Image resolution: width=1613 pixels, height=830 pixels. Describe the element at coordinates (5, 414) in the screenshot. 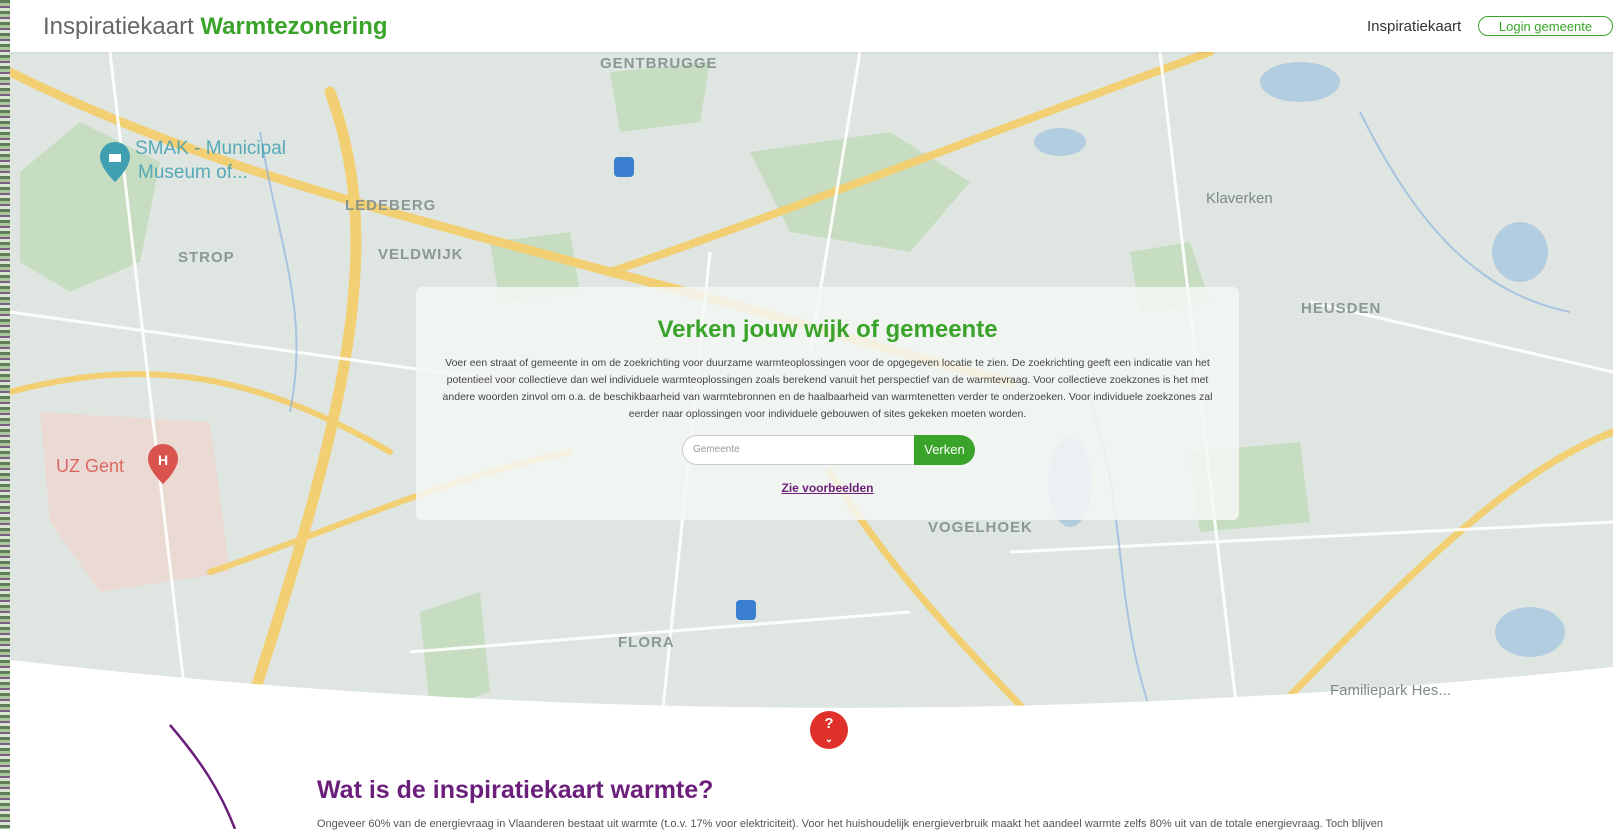

I see `left-decorative-strip` at that location.